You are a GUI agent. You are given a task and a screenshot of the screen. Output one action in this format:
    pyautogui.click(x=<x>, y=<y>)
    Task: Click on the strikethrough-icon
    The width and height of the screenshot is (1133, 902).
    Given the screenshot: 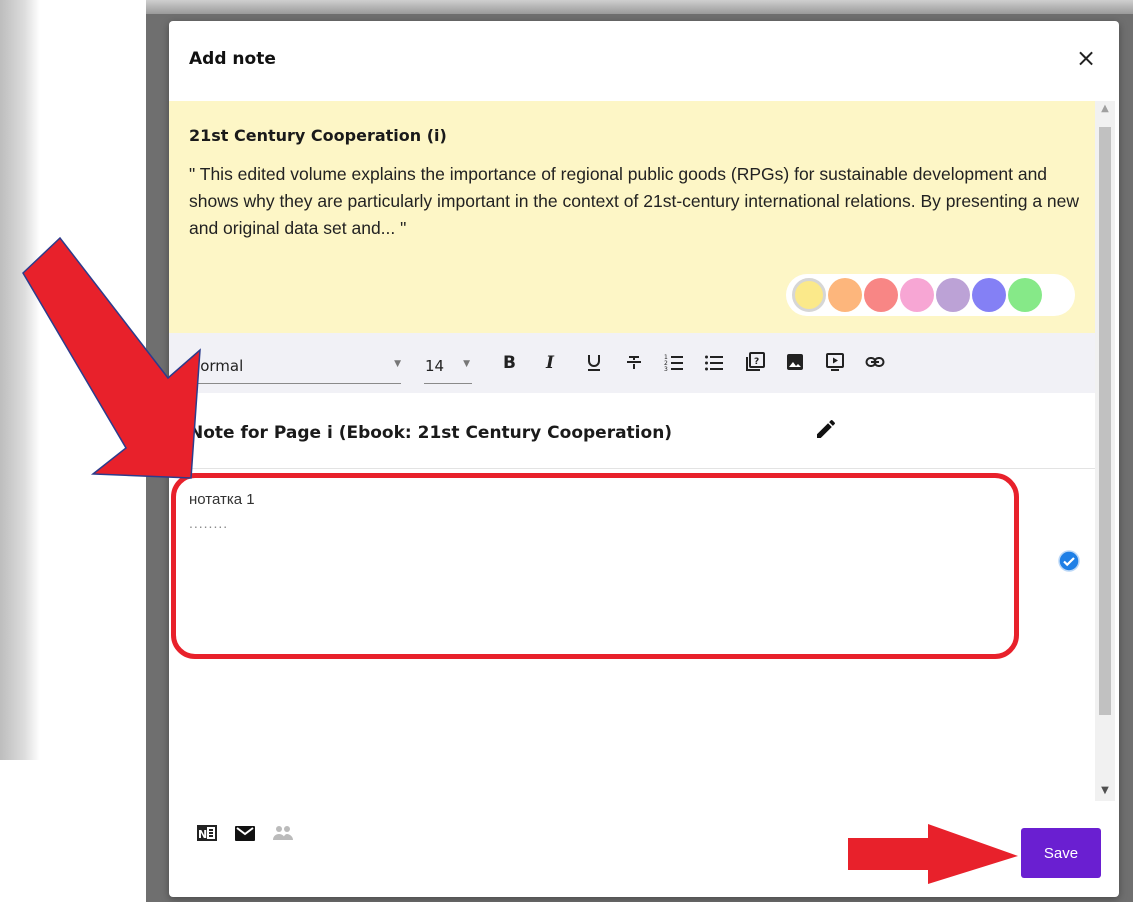 What is the action you would take?
    pyautogui.click(x=634, y=362)
    